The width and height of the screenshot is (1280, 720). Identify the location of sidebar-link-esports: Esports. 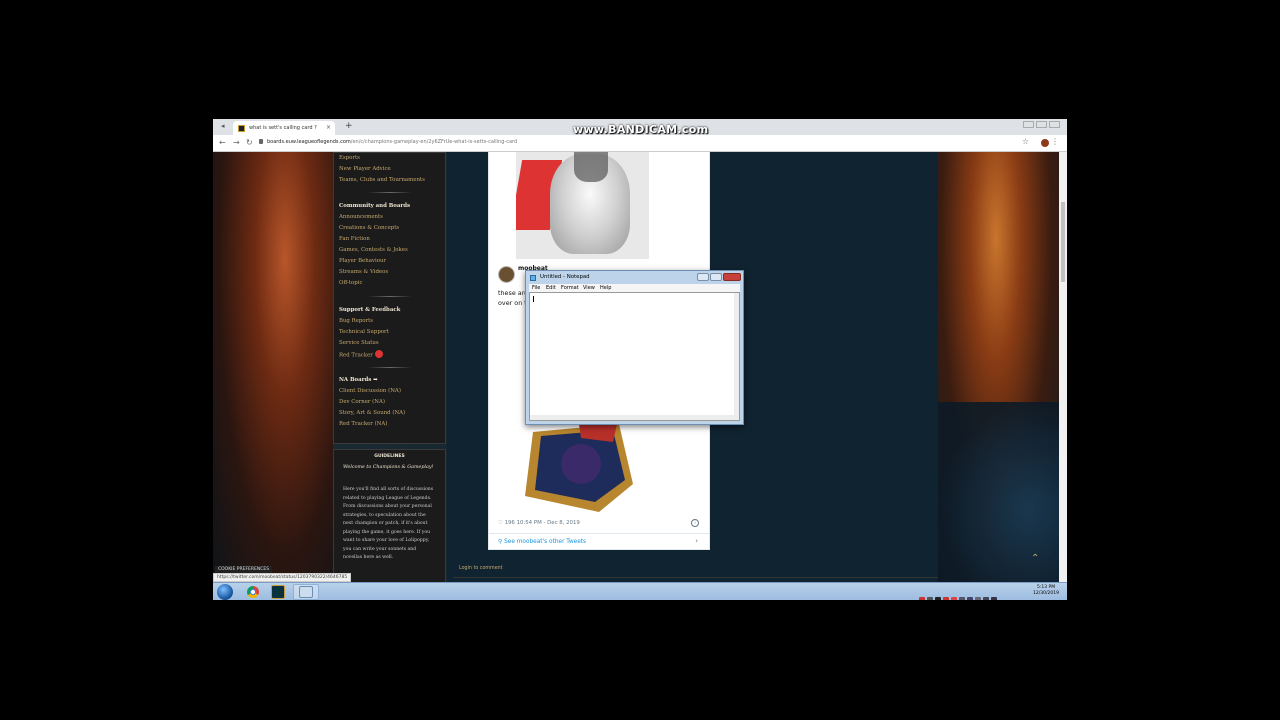
(349, 158).